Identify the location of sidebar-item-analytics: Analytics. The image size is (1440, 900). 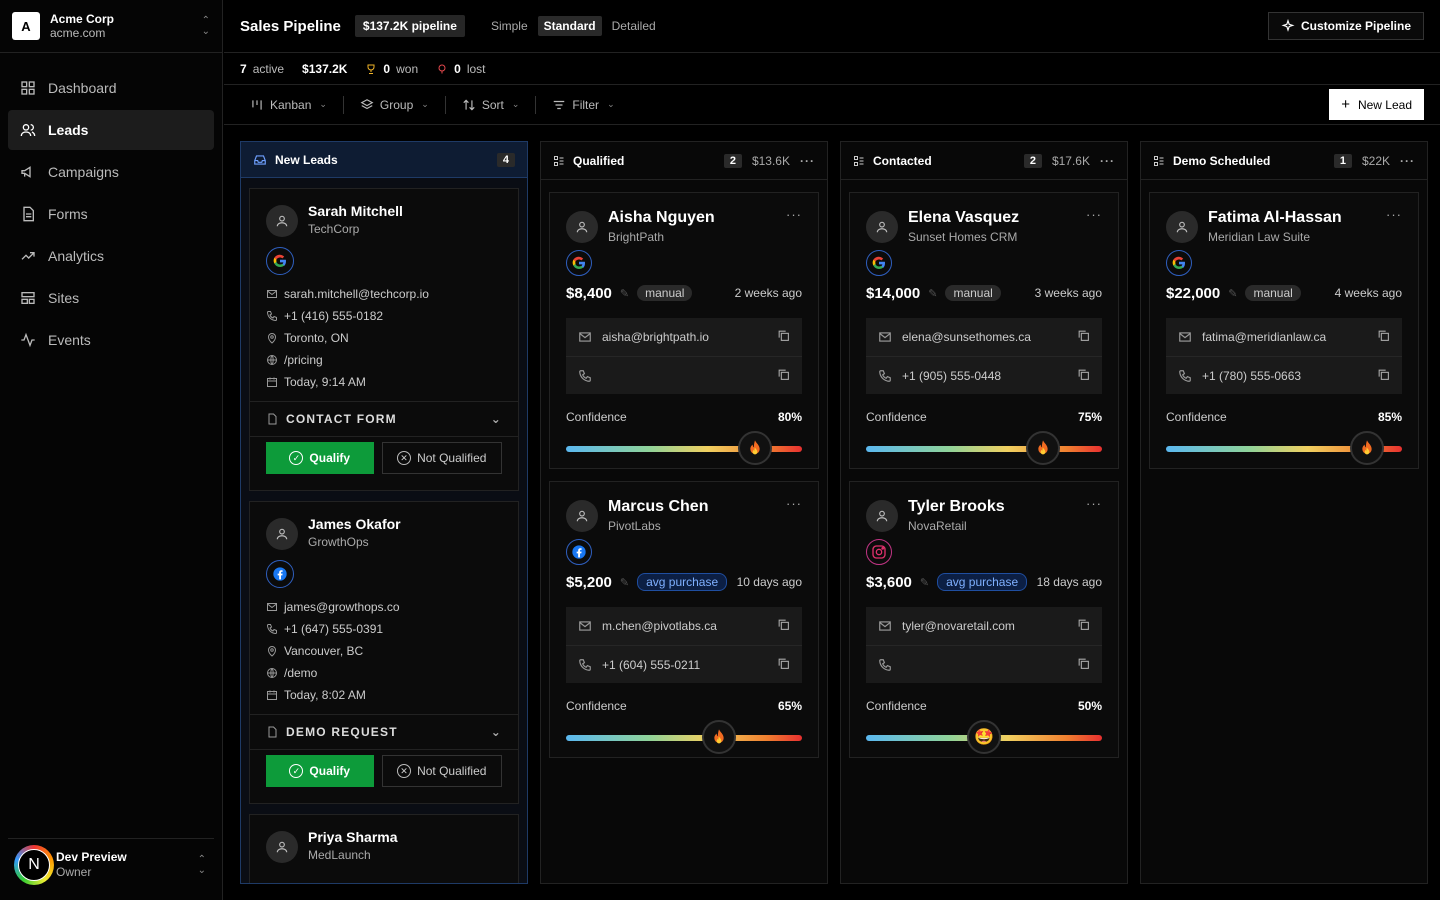
(111, 256).